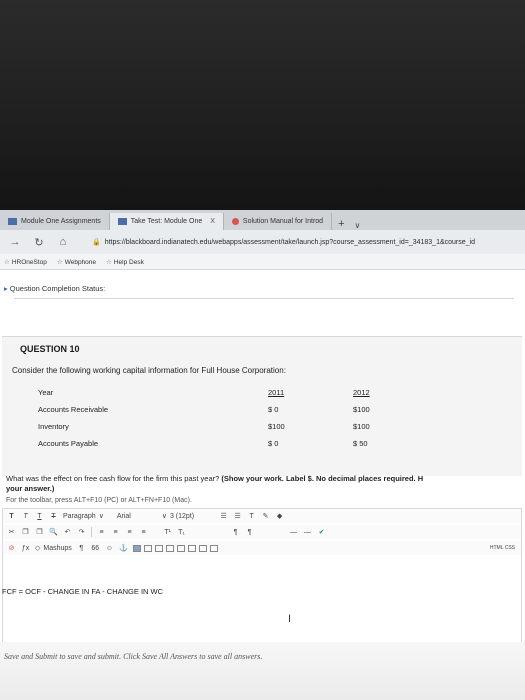  I want to click on table-cell-icon, so click(169, 548).